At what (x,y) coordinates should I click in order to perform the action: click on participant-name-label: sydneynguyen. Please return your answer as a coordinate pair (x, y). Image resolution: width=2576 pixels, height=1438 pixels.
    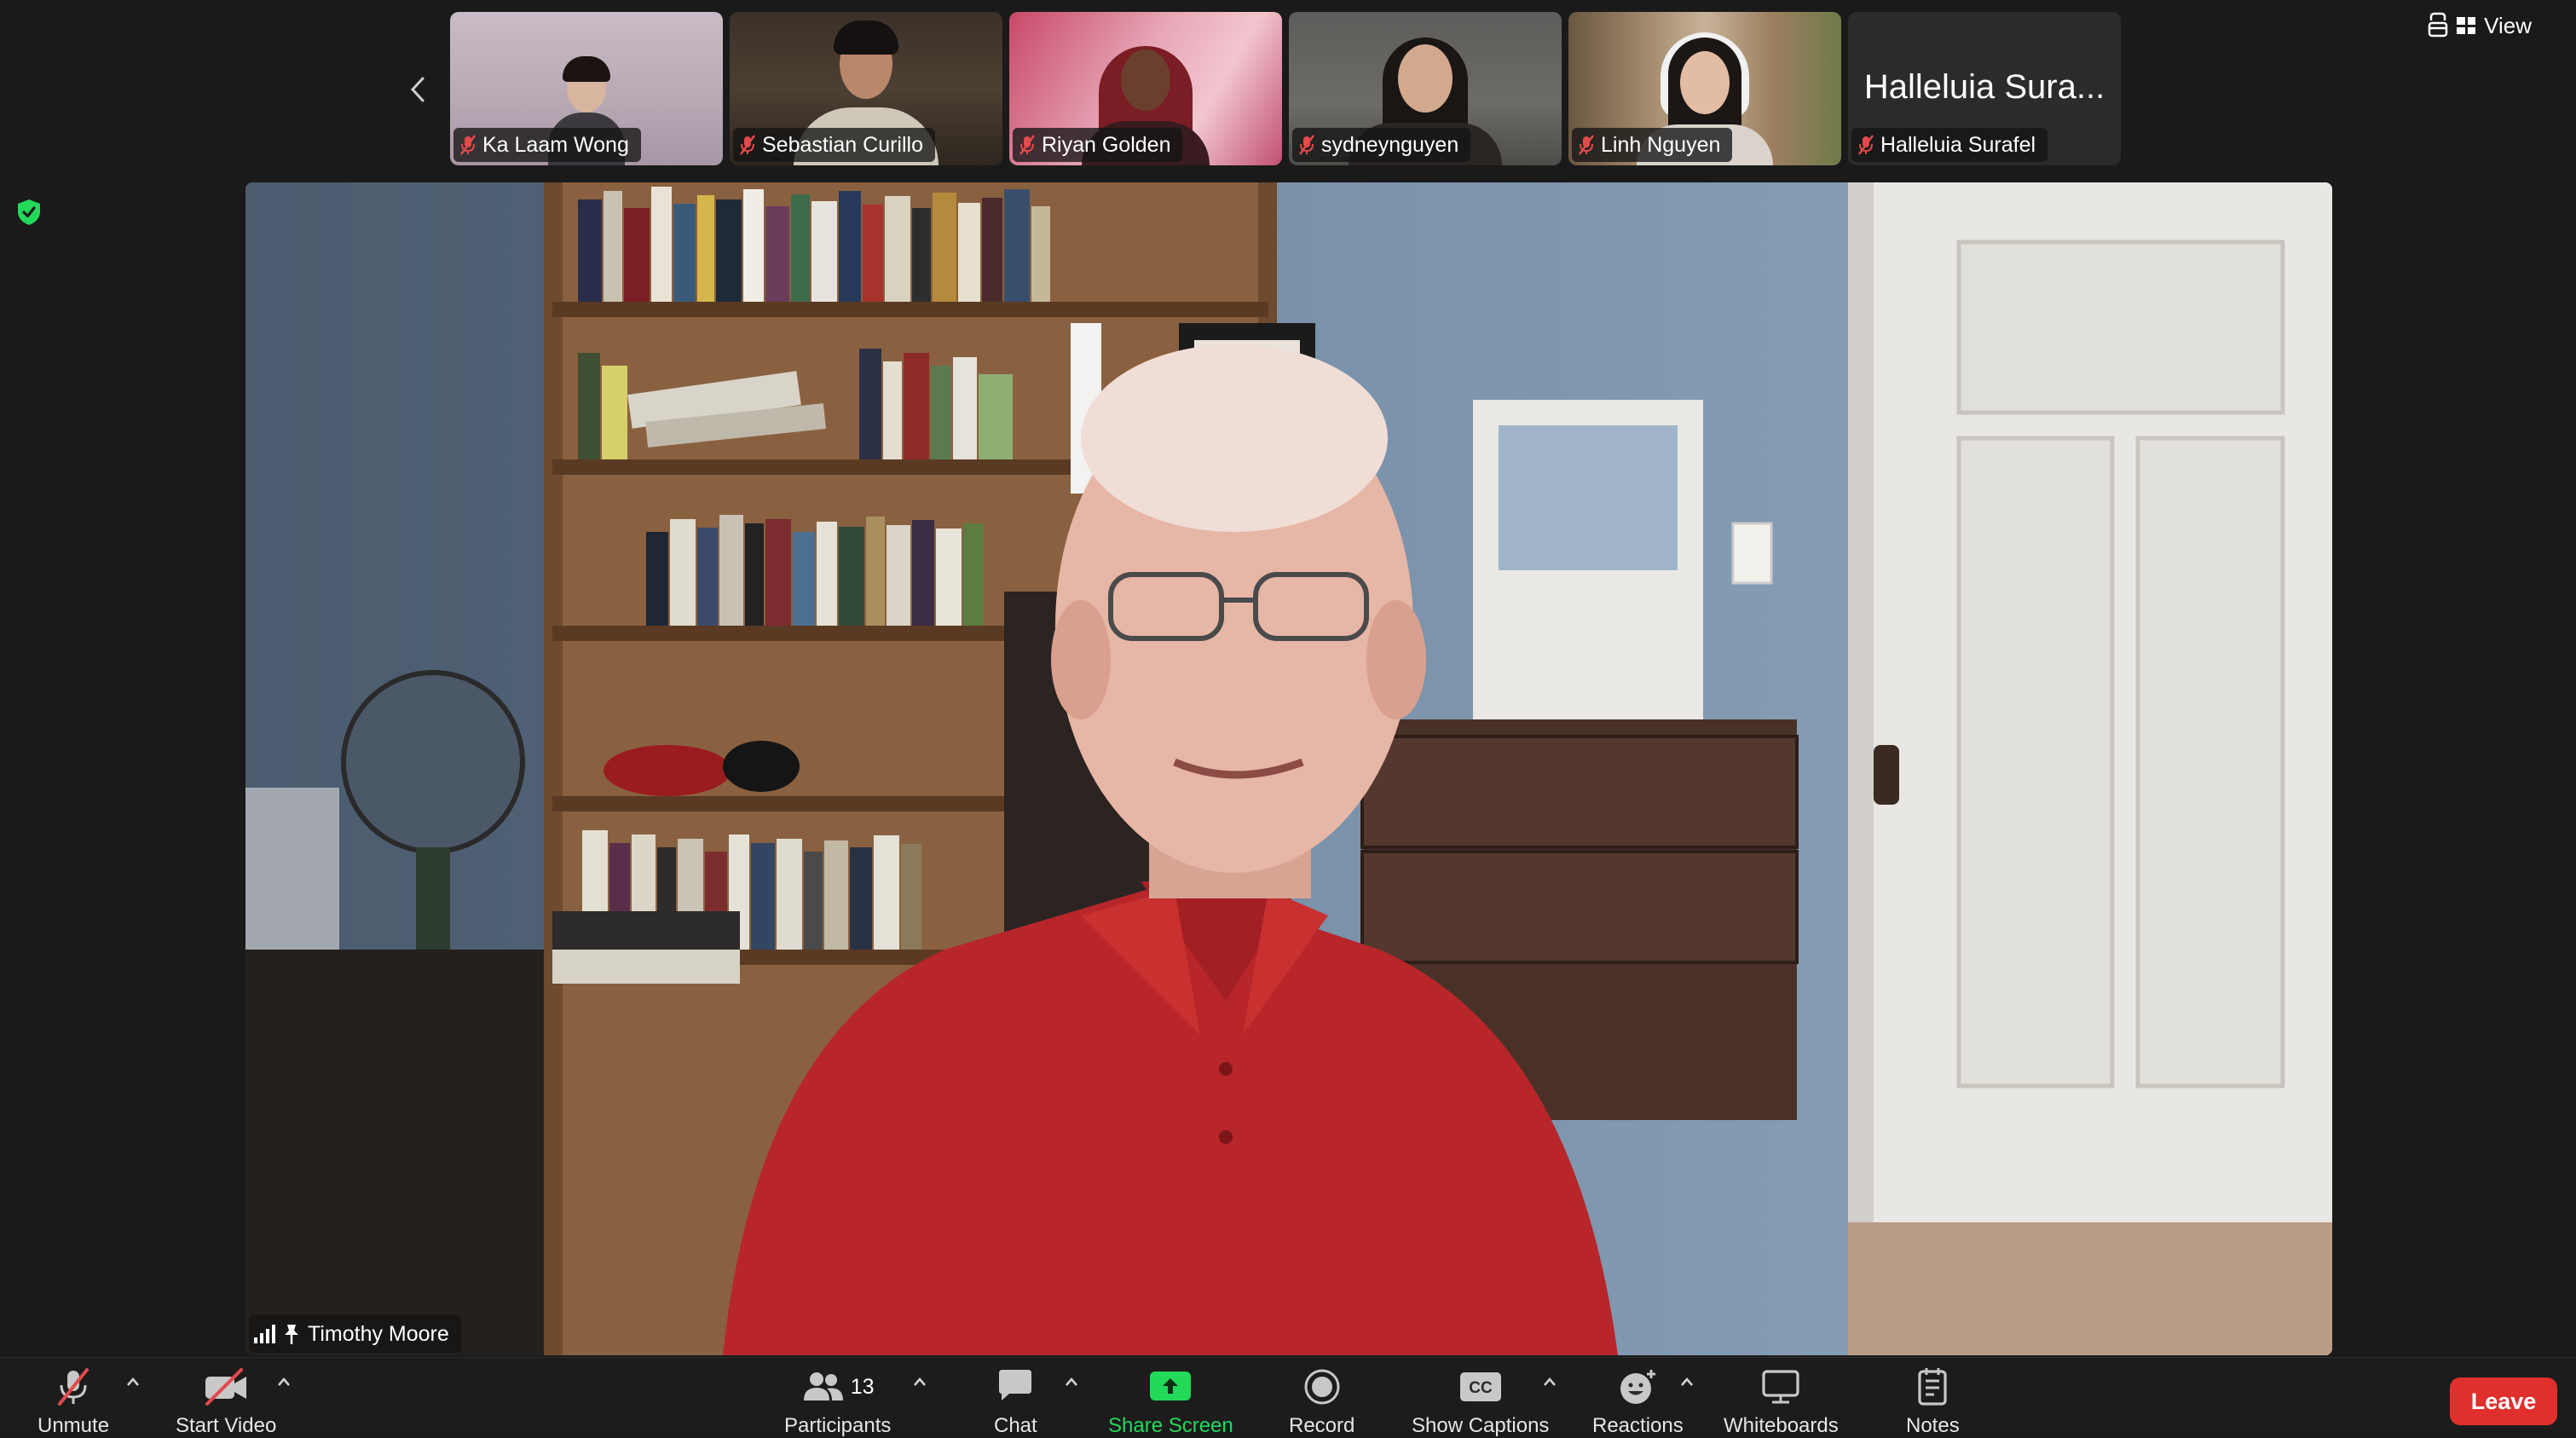
    Looking at the image, I should click on (1381, 145).